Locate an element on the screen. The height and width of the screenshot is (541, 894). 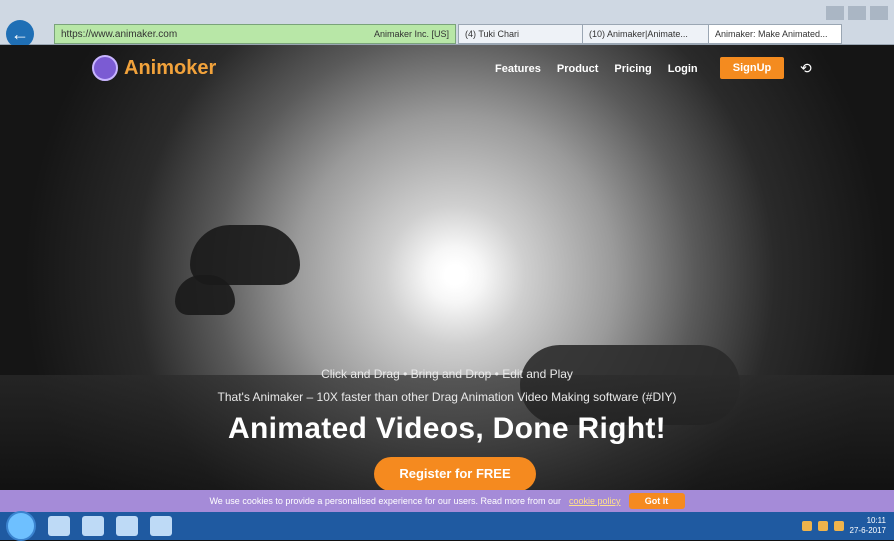
media-player-icon is located at coordinates (93, 526).